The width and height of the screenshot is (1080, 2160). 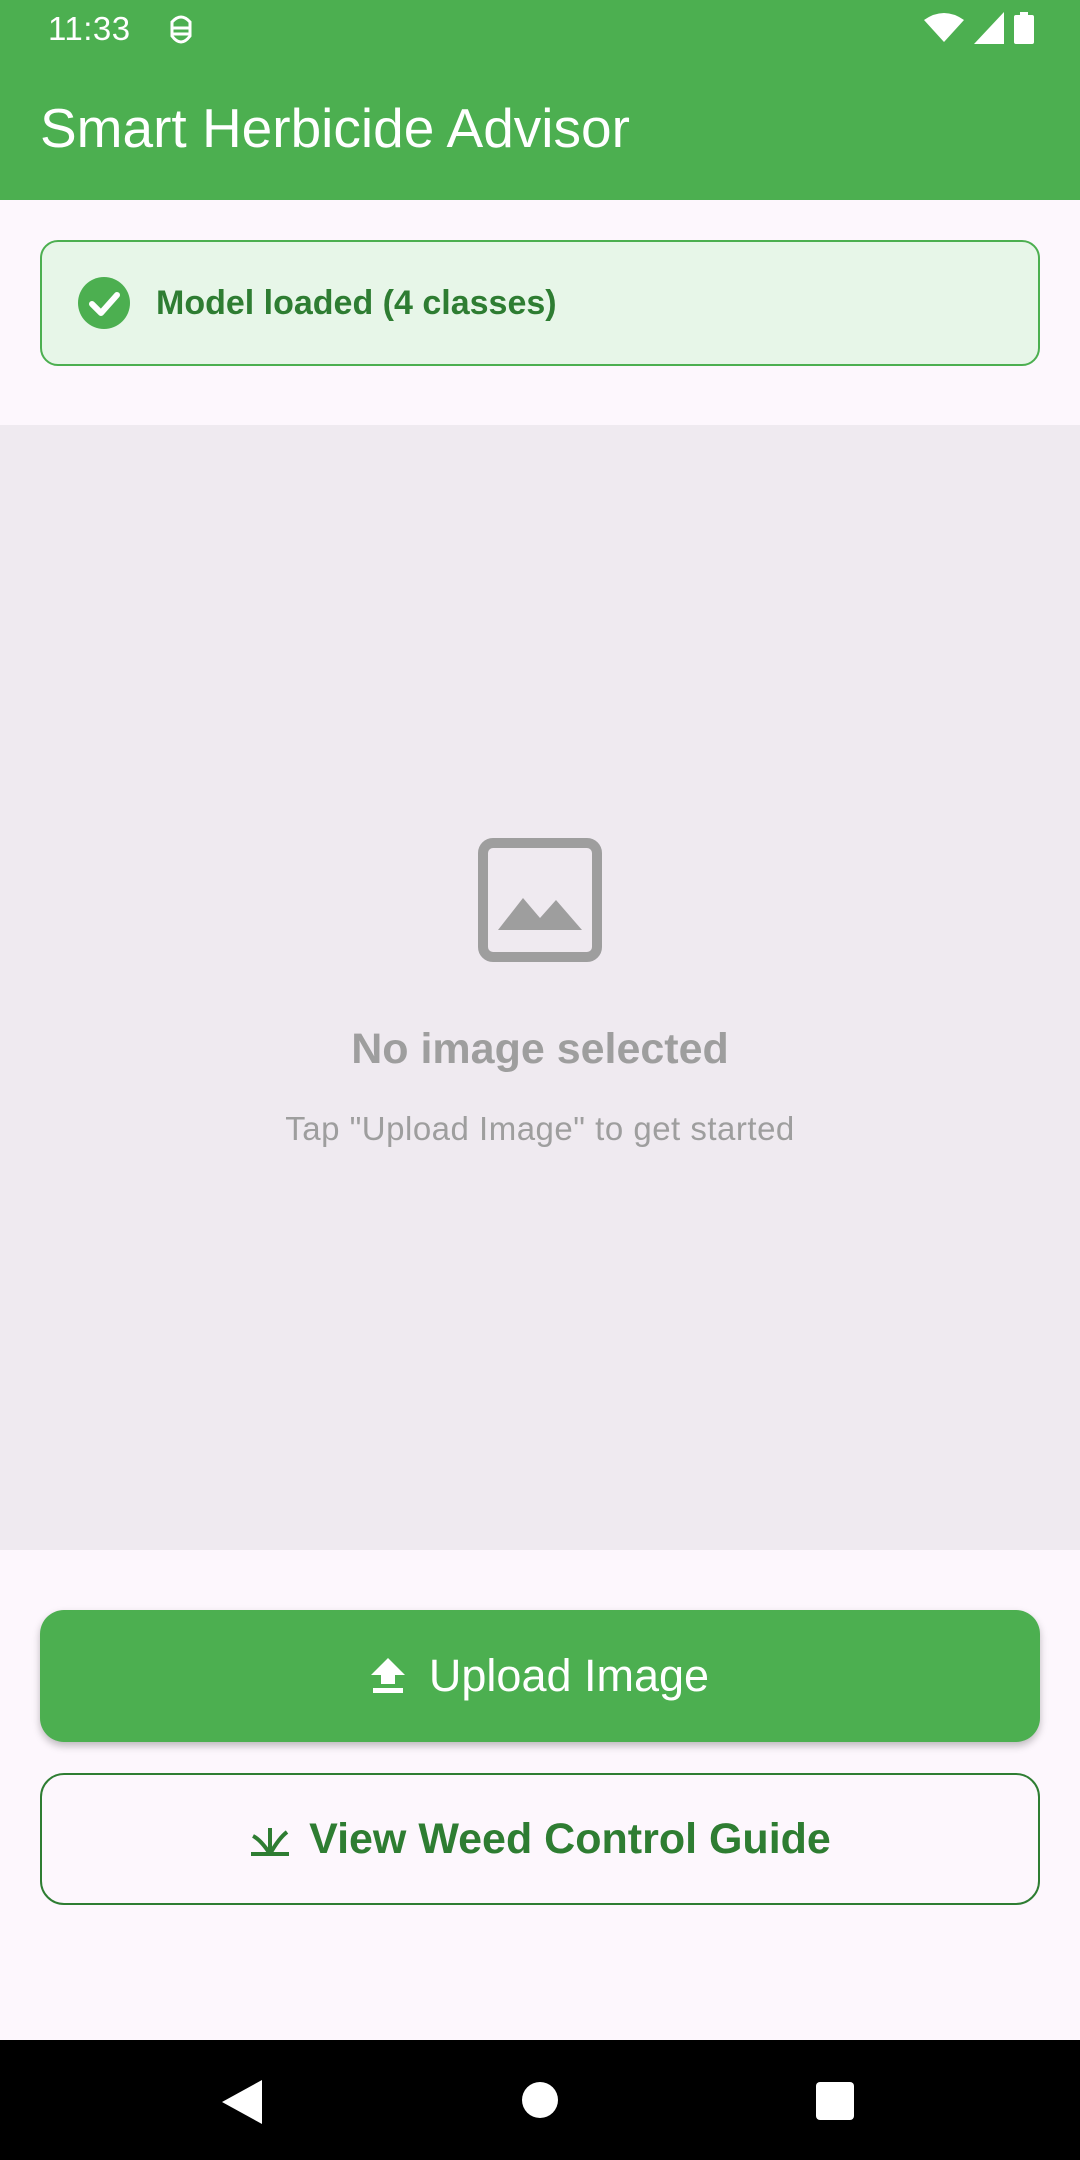 I want to click on model-status-text: Model loaded (4 classes), so click(x=356, y=302).